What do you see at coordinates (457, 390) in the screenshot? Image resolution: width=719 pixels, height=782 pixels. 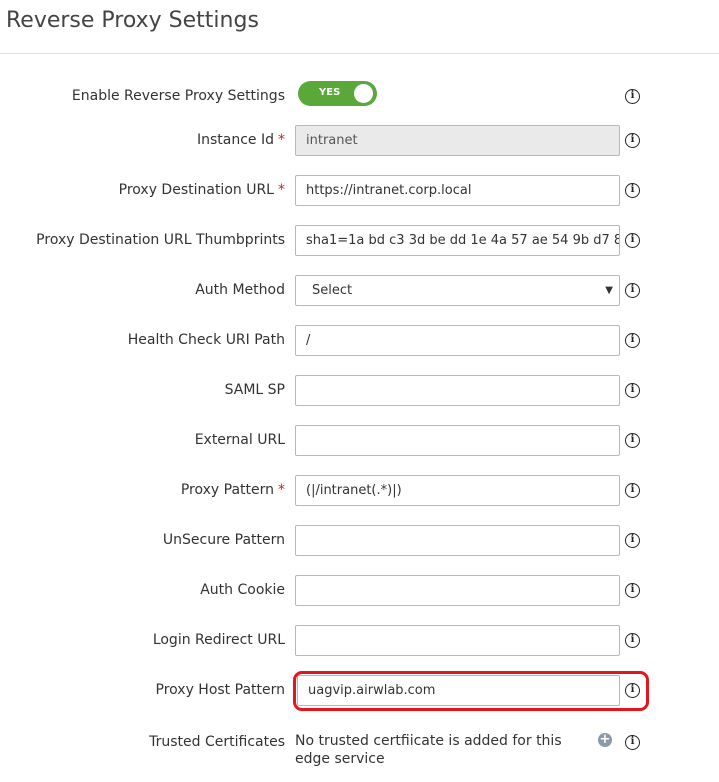 I see `saml-sp-input` at bounding box center [457, 390].